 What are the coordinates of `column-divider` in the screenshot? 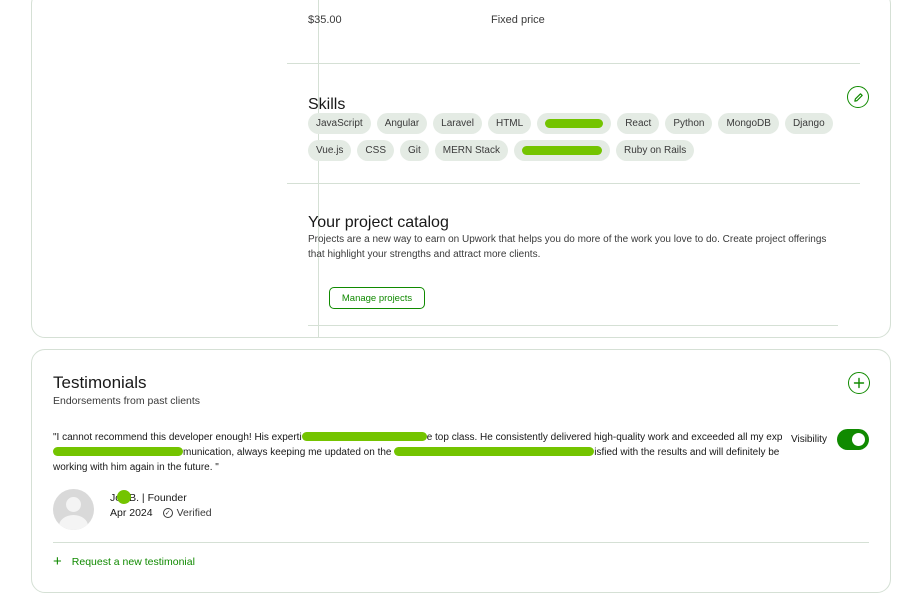 It's located at (318, 168).